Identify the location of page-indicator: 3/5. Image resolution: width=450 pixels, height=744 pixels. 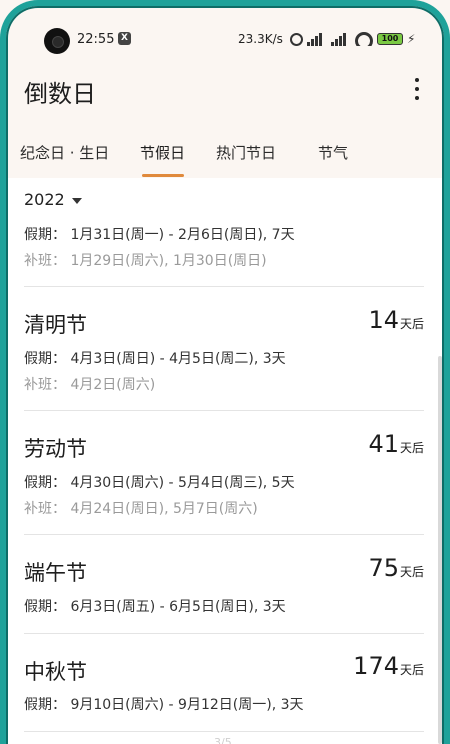
(223, 740).